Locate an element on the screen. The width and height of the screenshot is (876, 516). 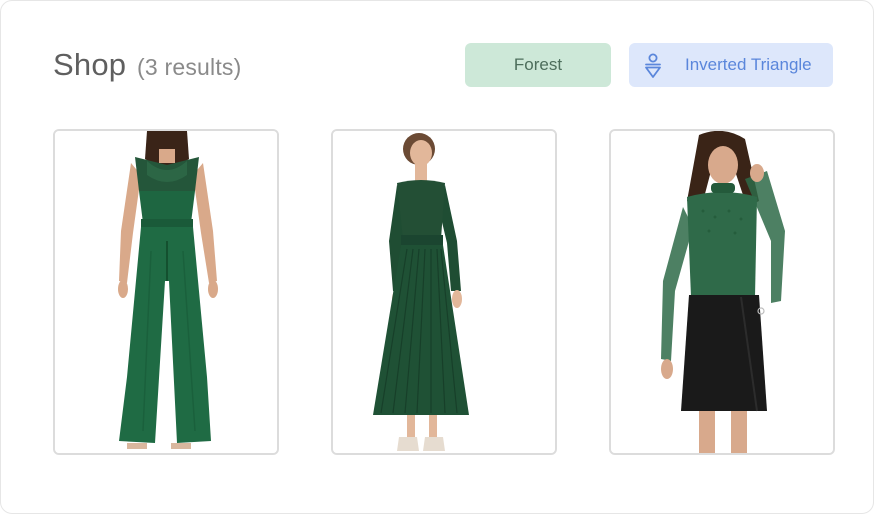
inverted-triangle-body-icon is located at coordinates (653, 66).